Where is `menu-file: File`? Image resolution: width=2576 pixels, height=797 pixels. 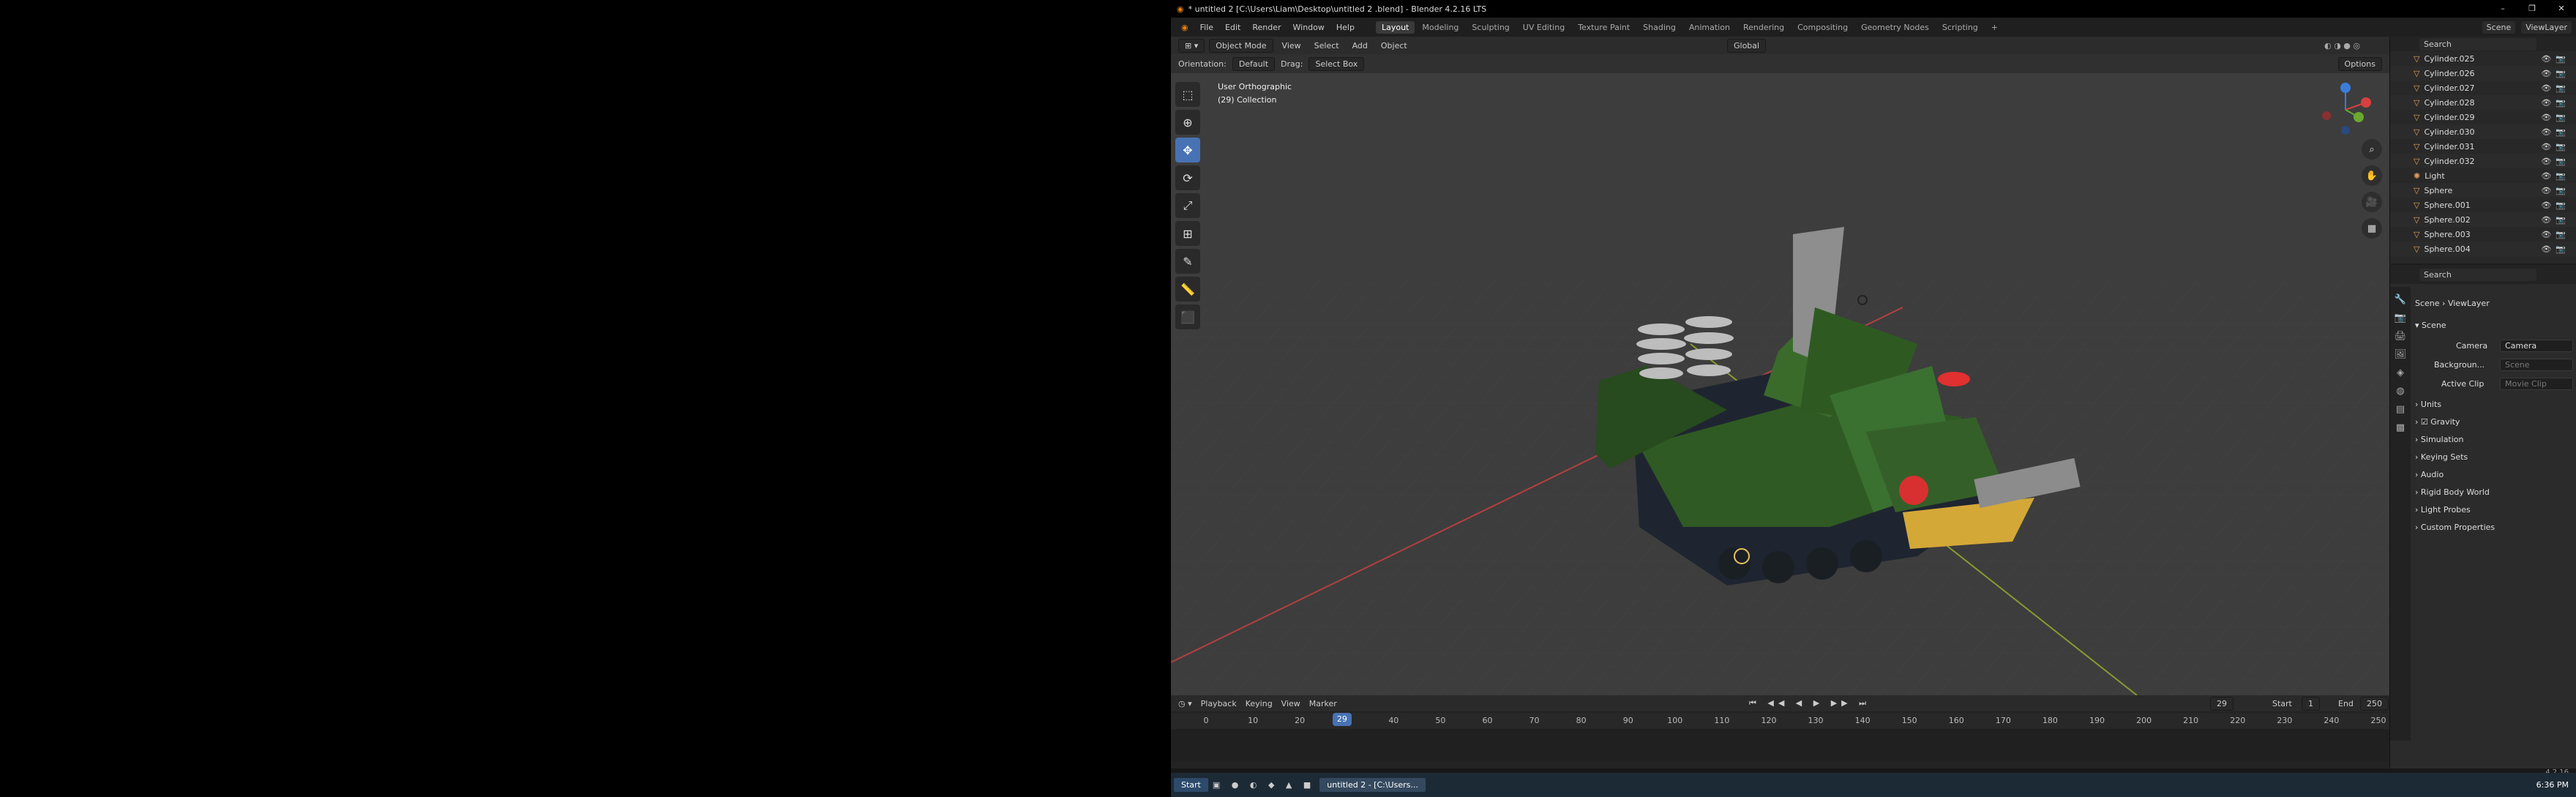
menu-file: File is located at coordinates (1206, 27).